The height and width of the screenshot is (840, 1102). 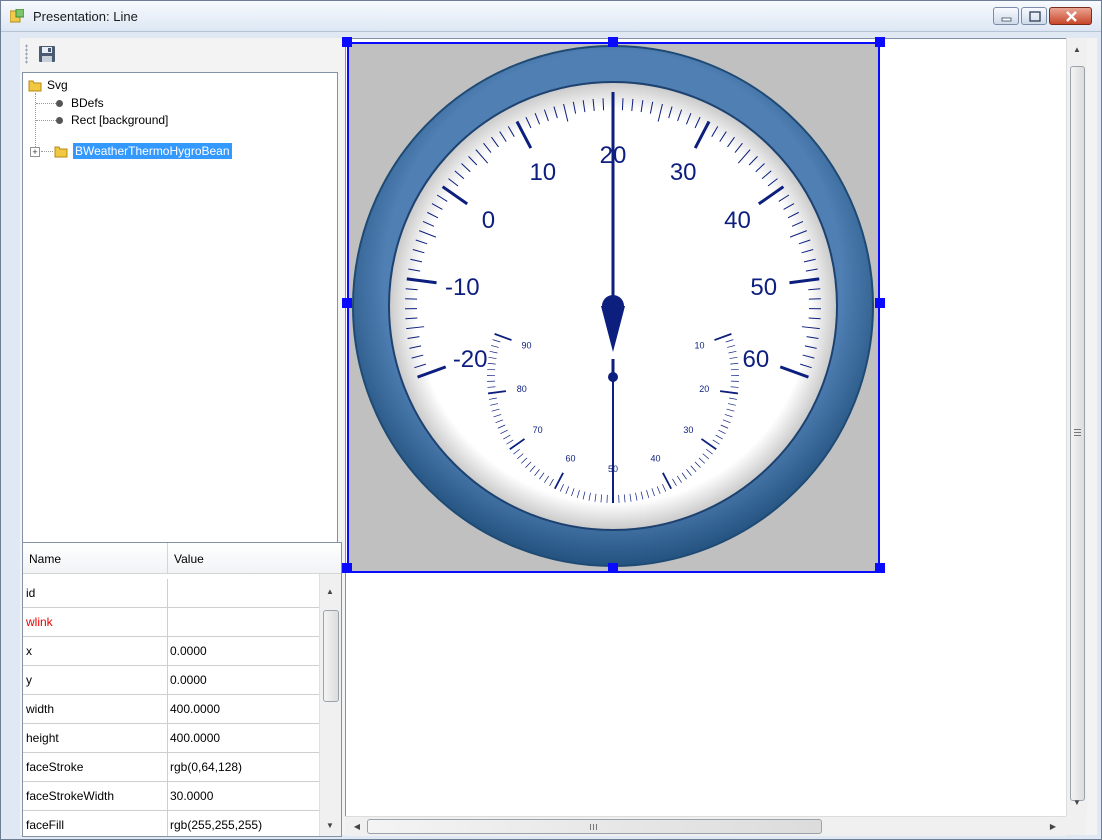 I want to click on title-bar: Presentation: Line, so click(x=551, y=16).